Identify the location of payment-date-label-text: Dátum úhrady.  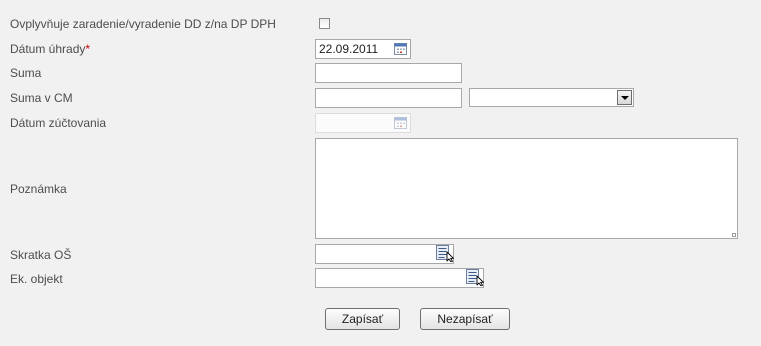
(48, 49).